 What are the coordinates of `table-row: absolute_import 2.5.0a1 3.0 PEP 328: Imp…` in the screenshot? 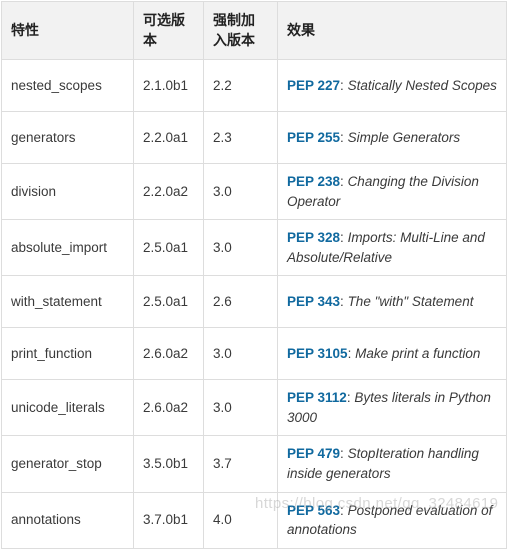 It's located at (254, 248).